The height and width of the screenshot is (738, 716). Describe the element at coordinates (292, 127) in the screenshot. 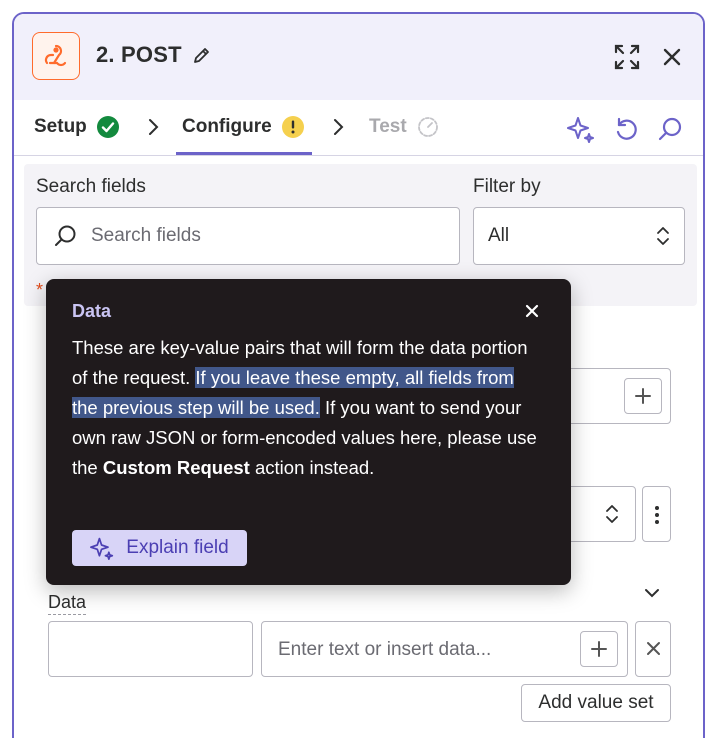

I see `warning-circle-icon` at that location.